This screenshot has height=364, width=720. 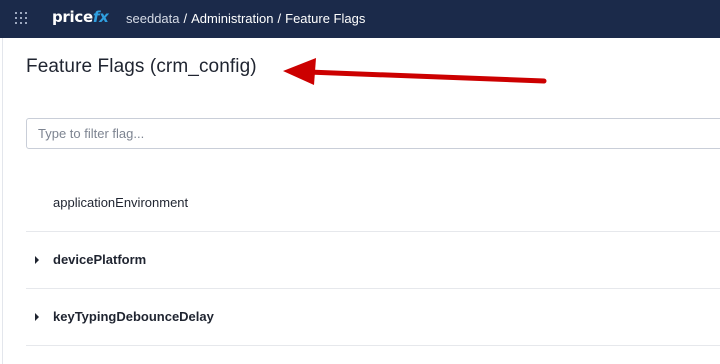 I want to click on pricefx-logo: pricefx, so click(x=80, y=18).